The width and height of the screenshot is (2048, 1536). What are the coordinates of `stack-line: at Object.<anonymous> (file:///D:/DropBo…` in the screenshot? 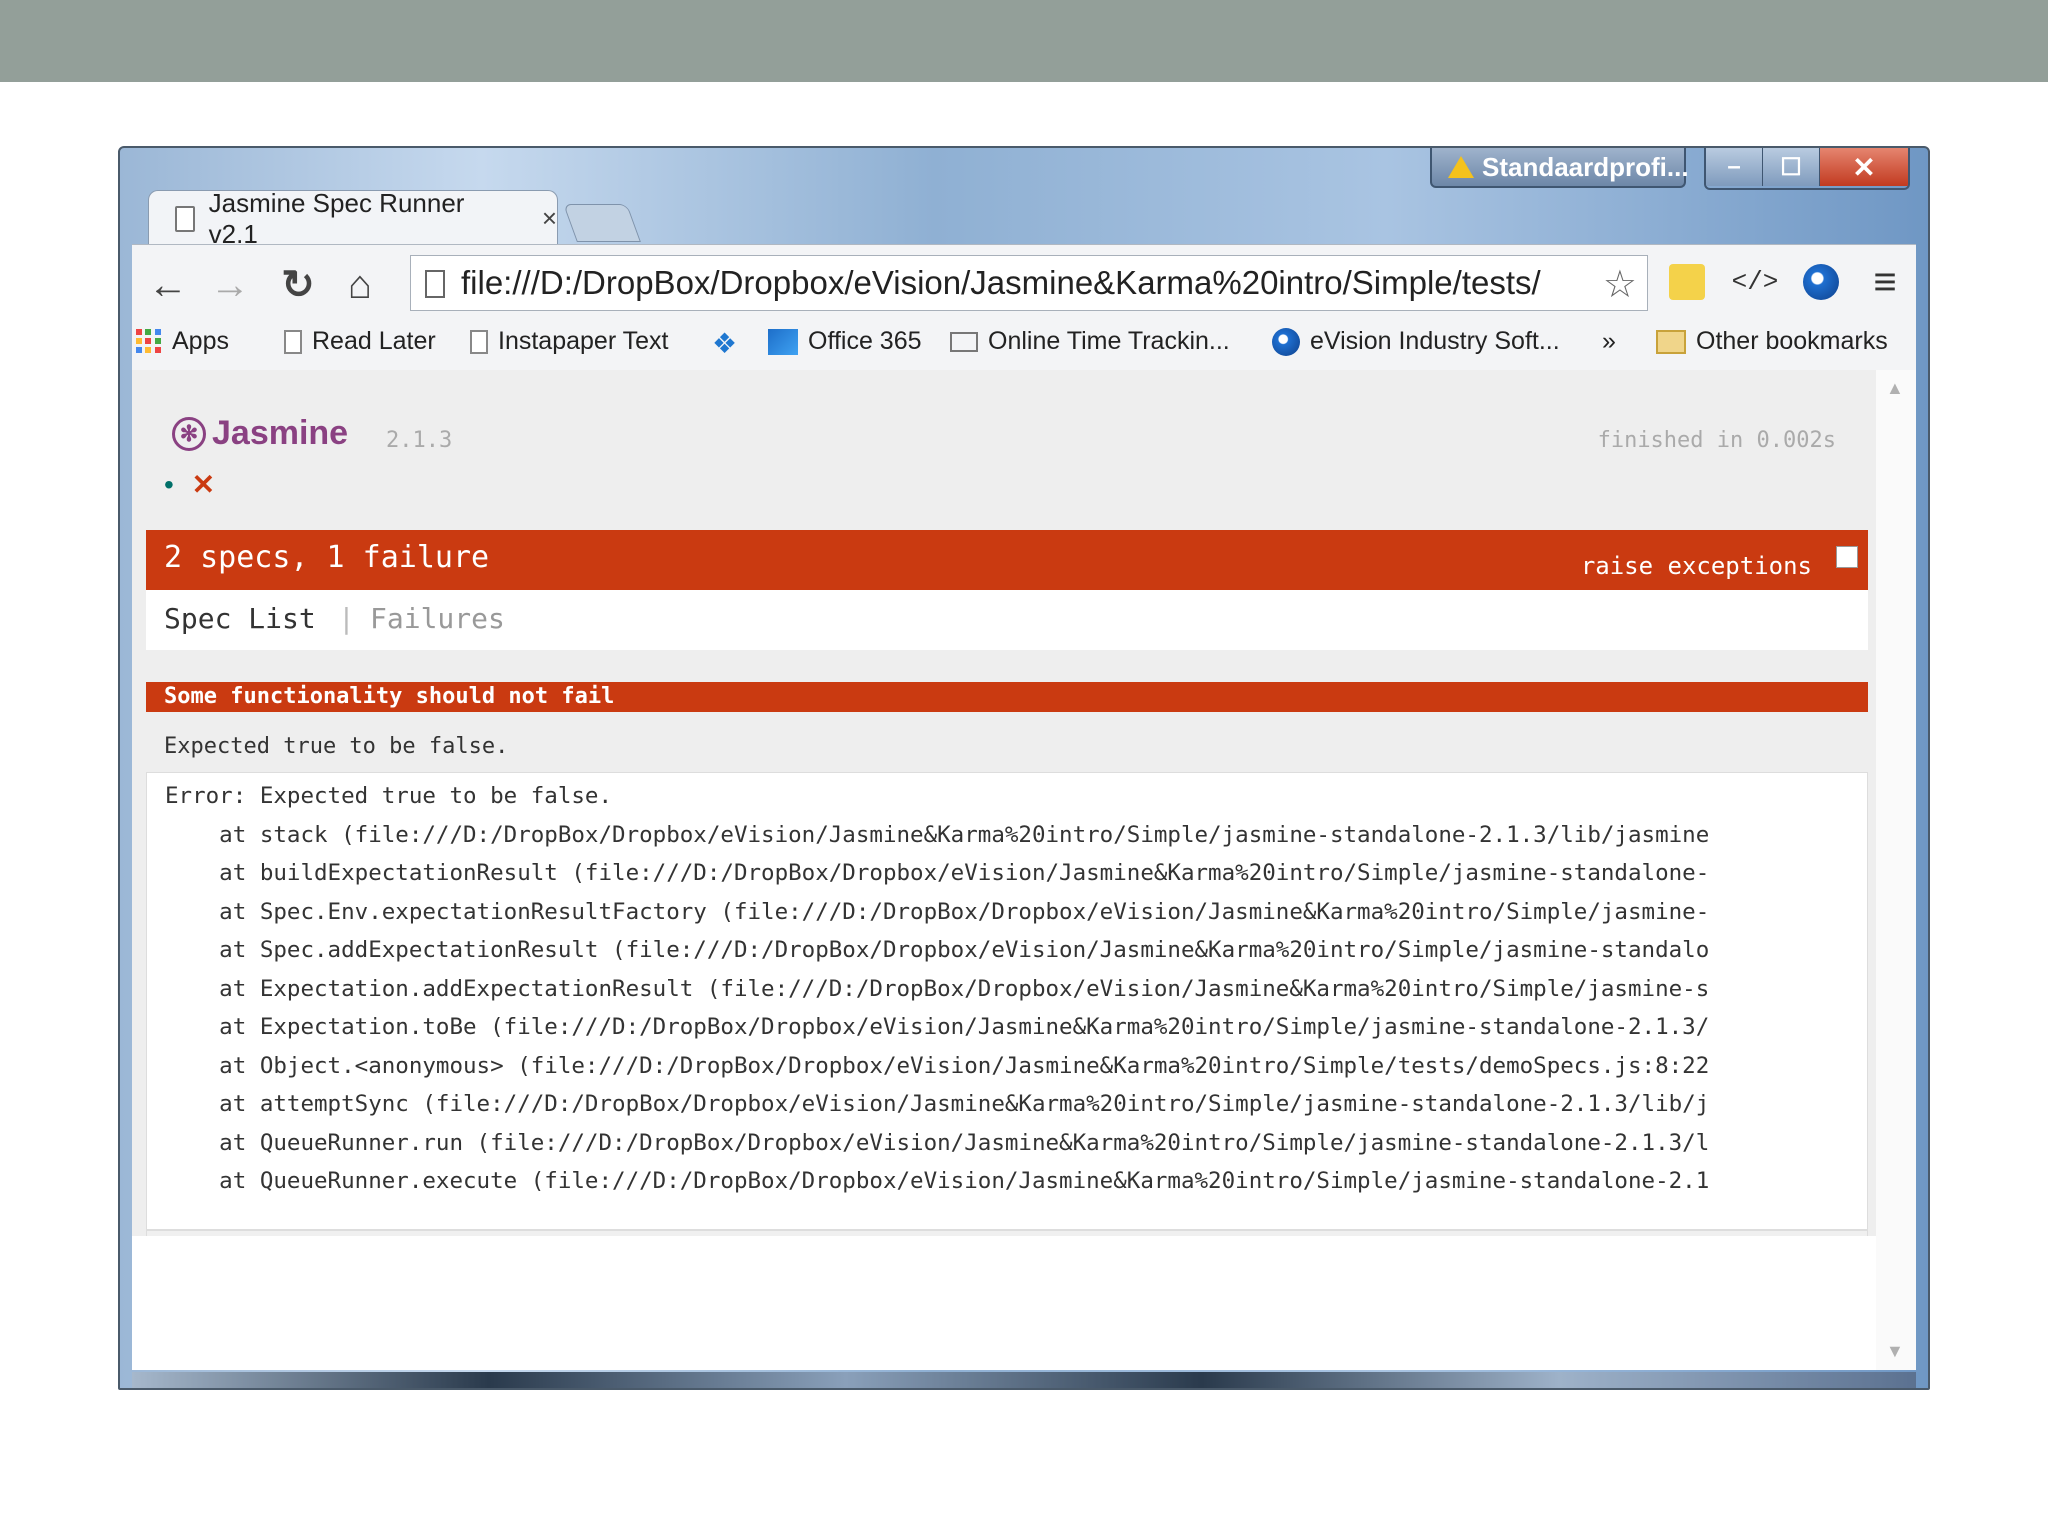 It's located at (937, 1065).